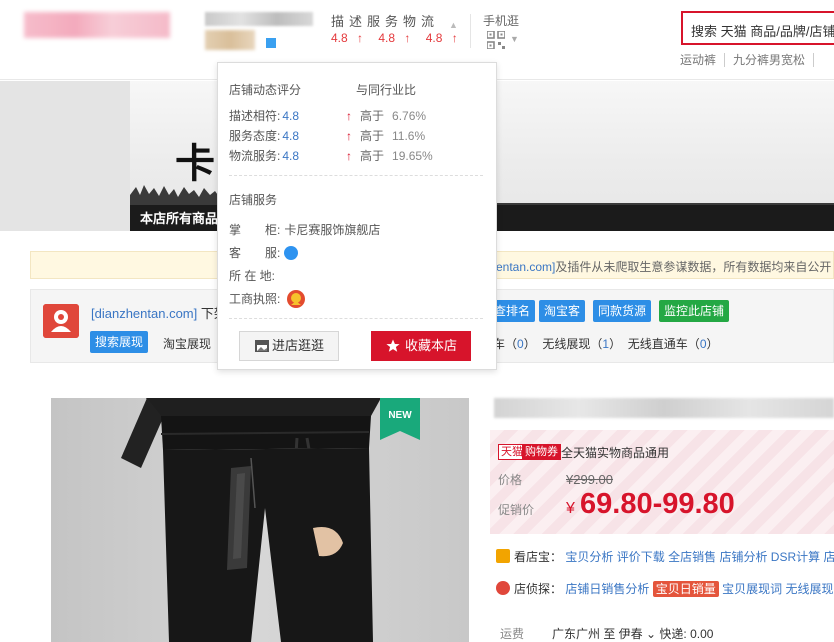  Describe the element at coordinates (641, 557) in the screenshot. I see `kandianbao-link: 评价下载` at that location.